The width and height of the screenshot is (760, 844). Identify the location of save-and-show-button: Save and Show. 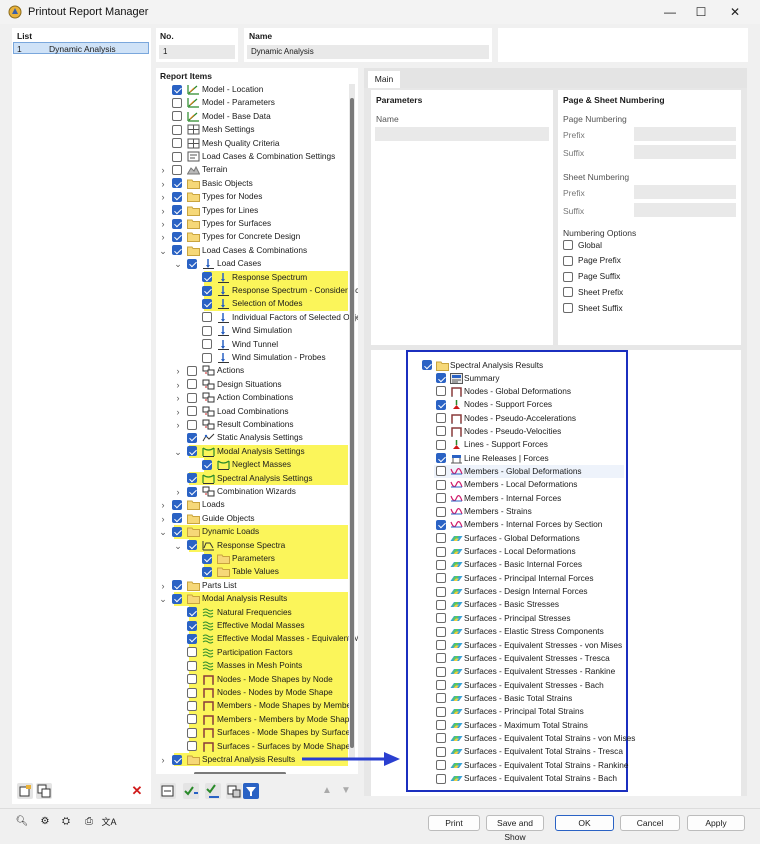
(515, 828).